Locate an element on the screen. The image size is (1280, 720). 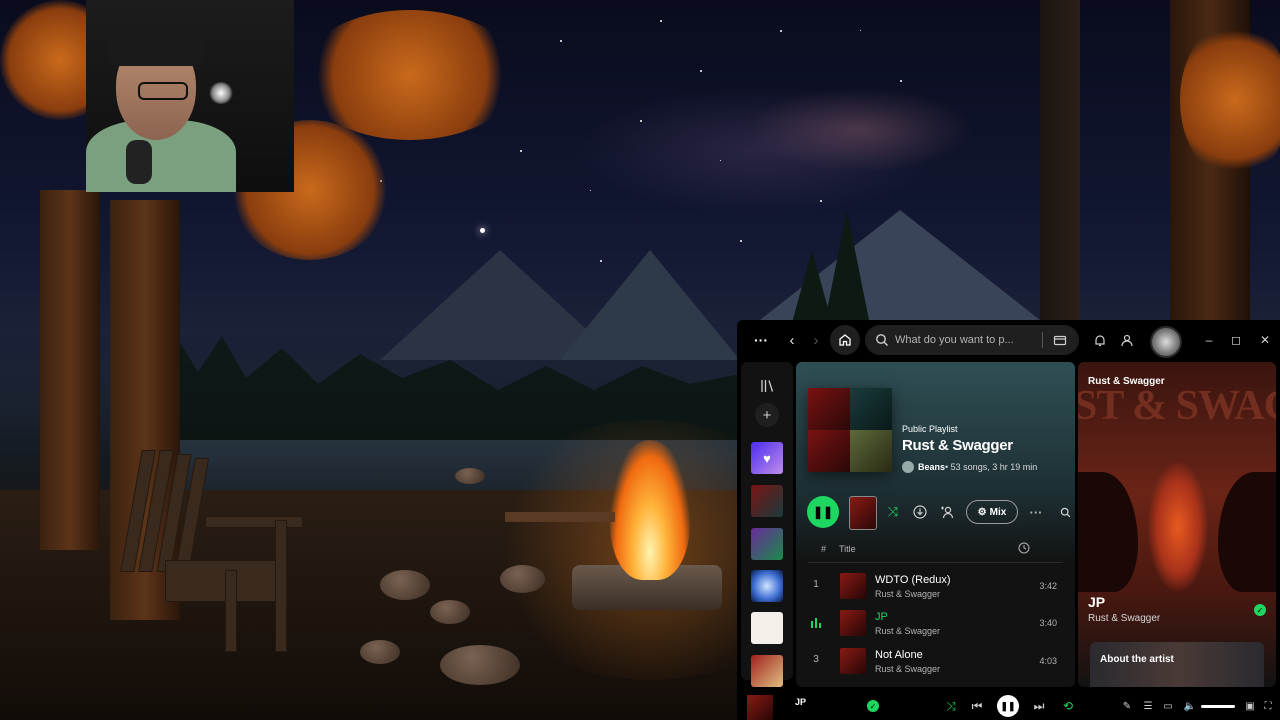
column-title: Title is located at coordinates (847, 549).